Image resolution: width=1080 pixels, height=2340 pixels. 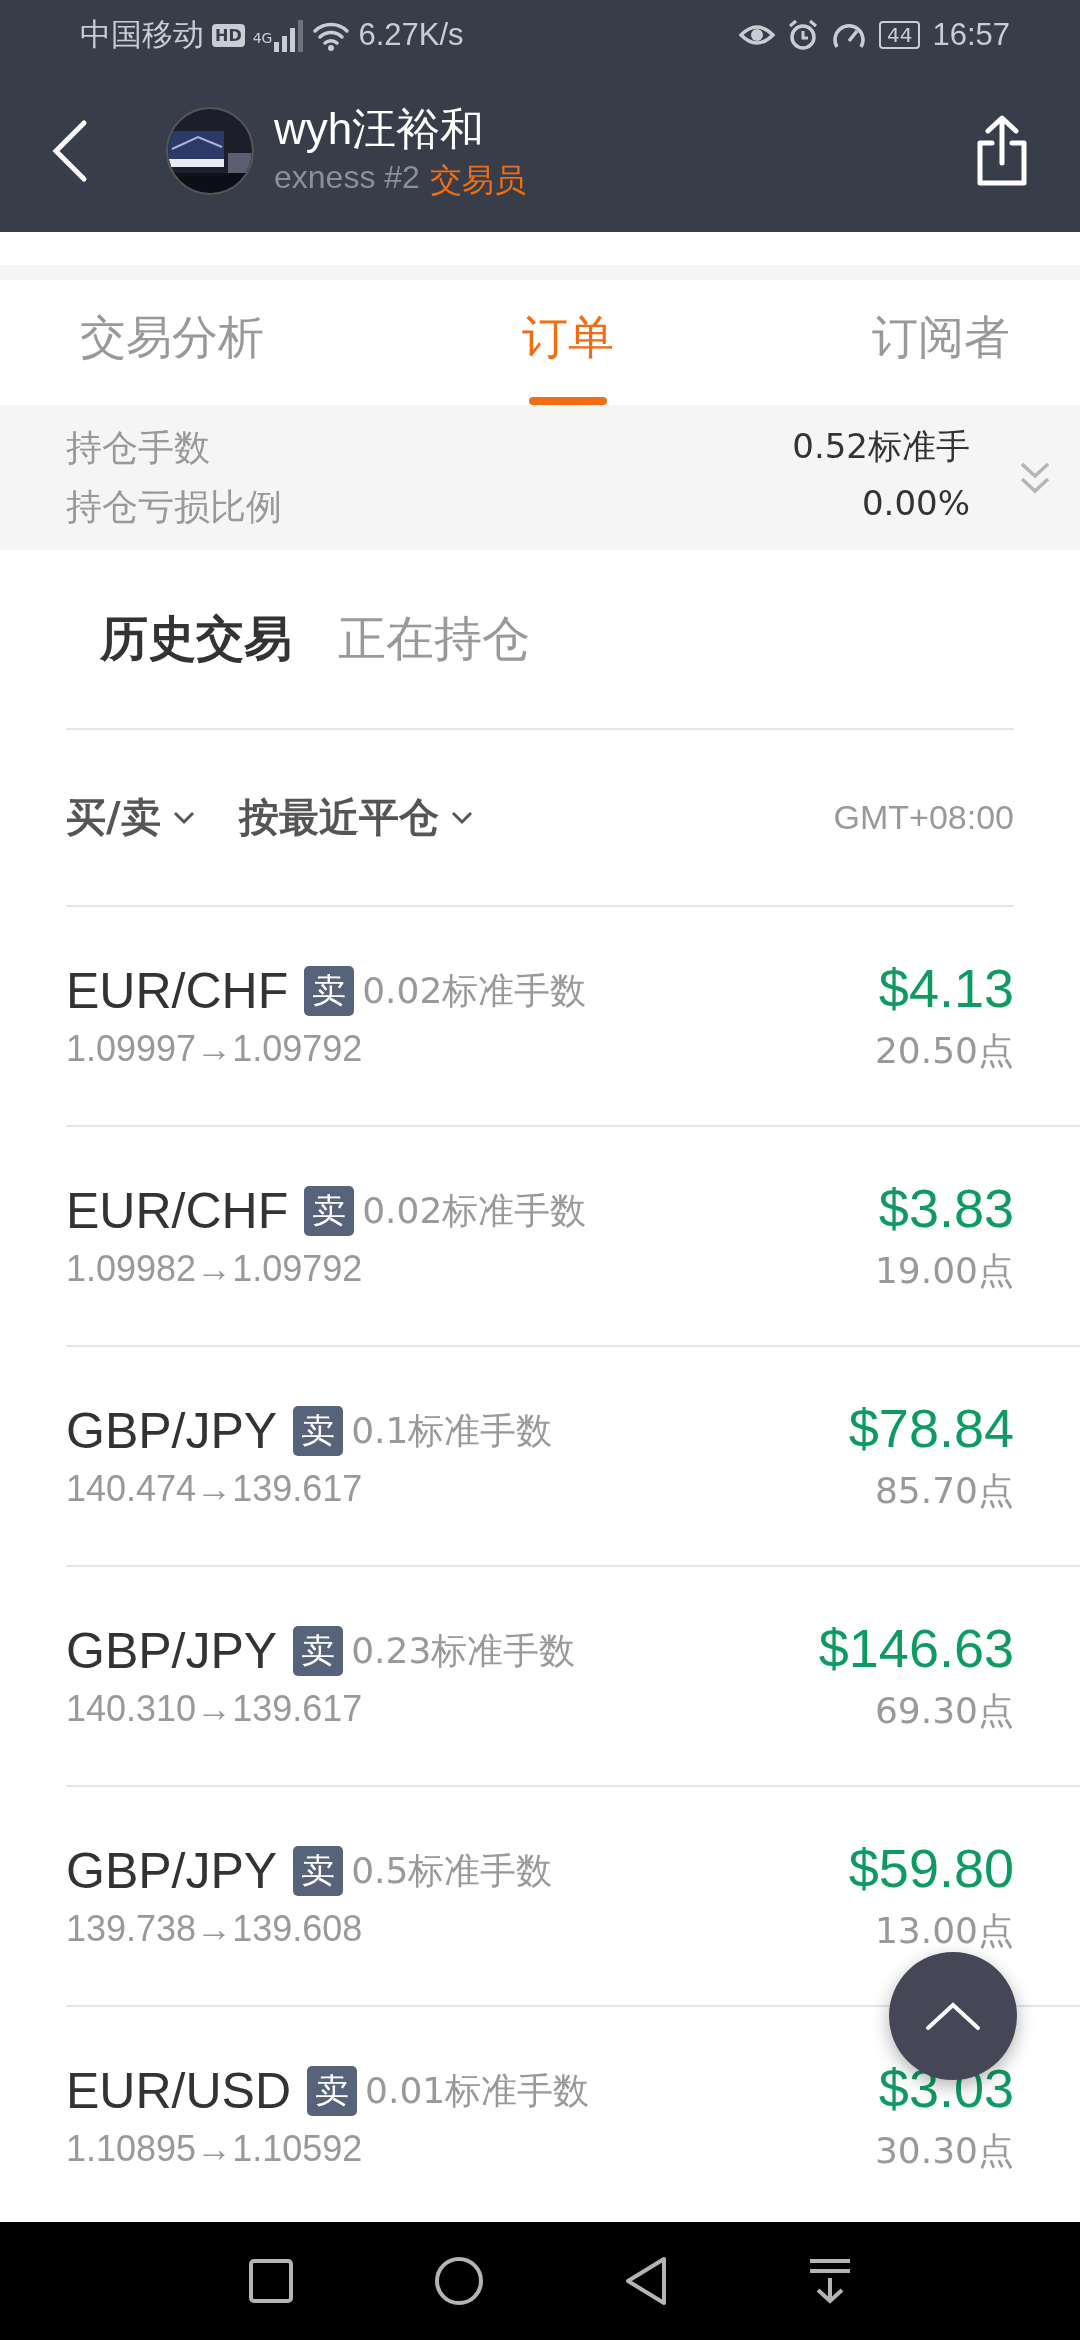 I want to click on symbol-label: EUR/USD, so click(x=179, y=2091).